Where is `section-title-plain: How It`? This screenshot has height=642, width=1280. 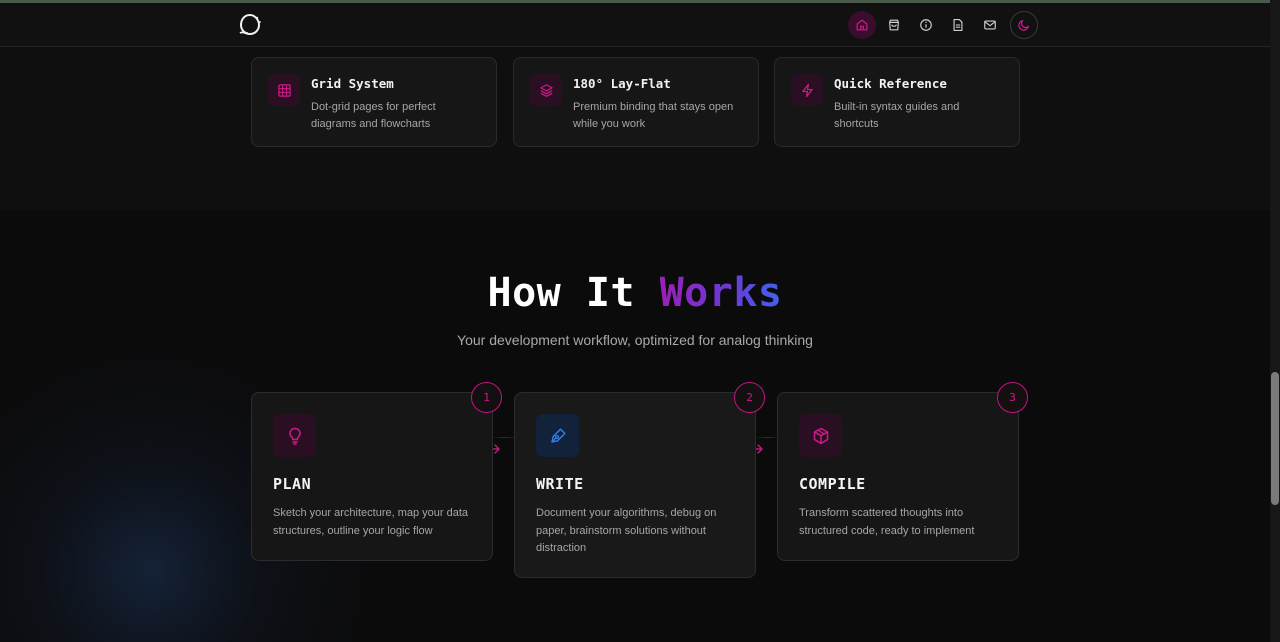 section-title-plain: How It is located at coordinates (573, 293).